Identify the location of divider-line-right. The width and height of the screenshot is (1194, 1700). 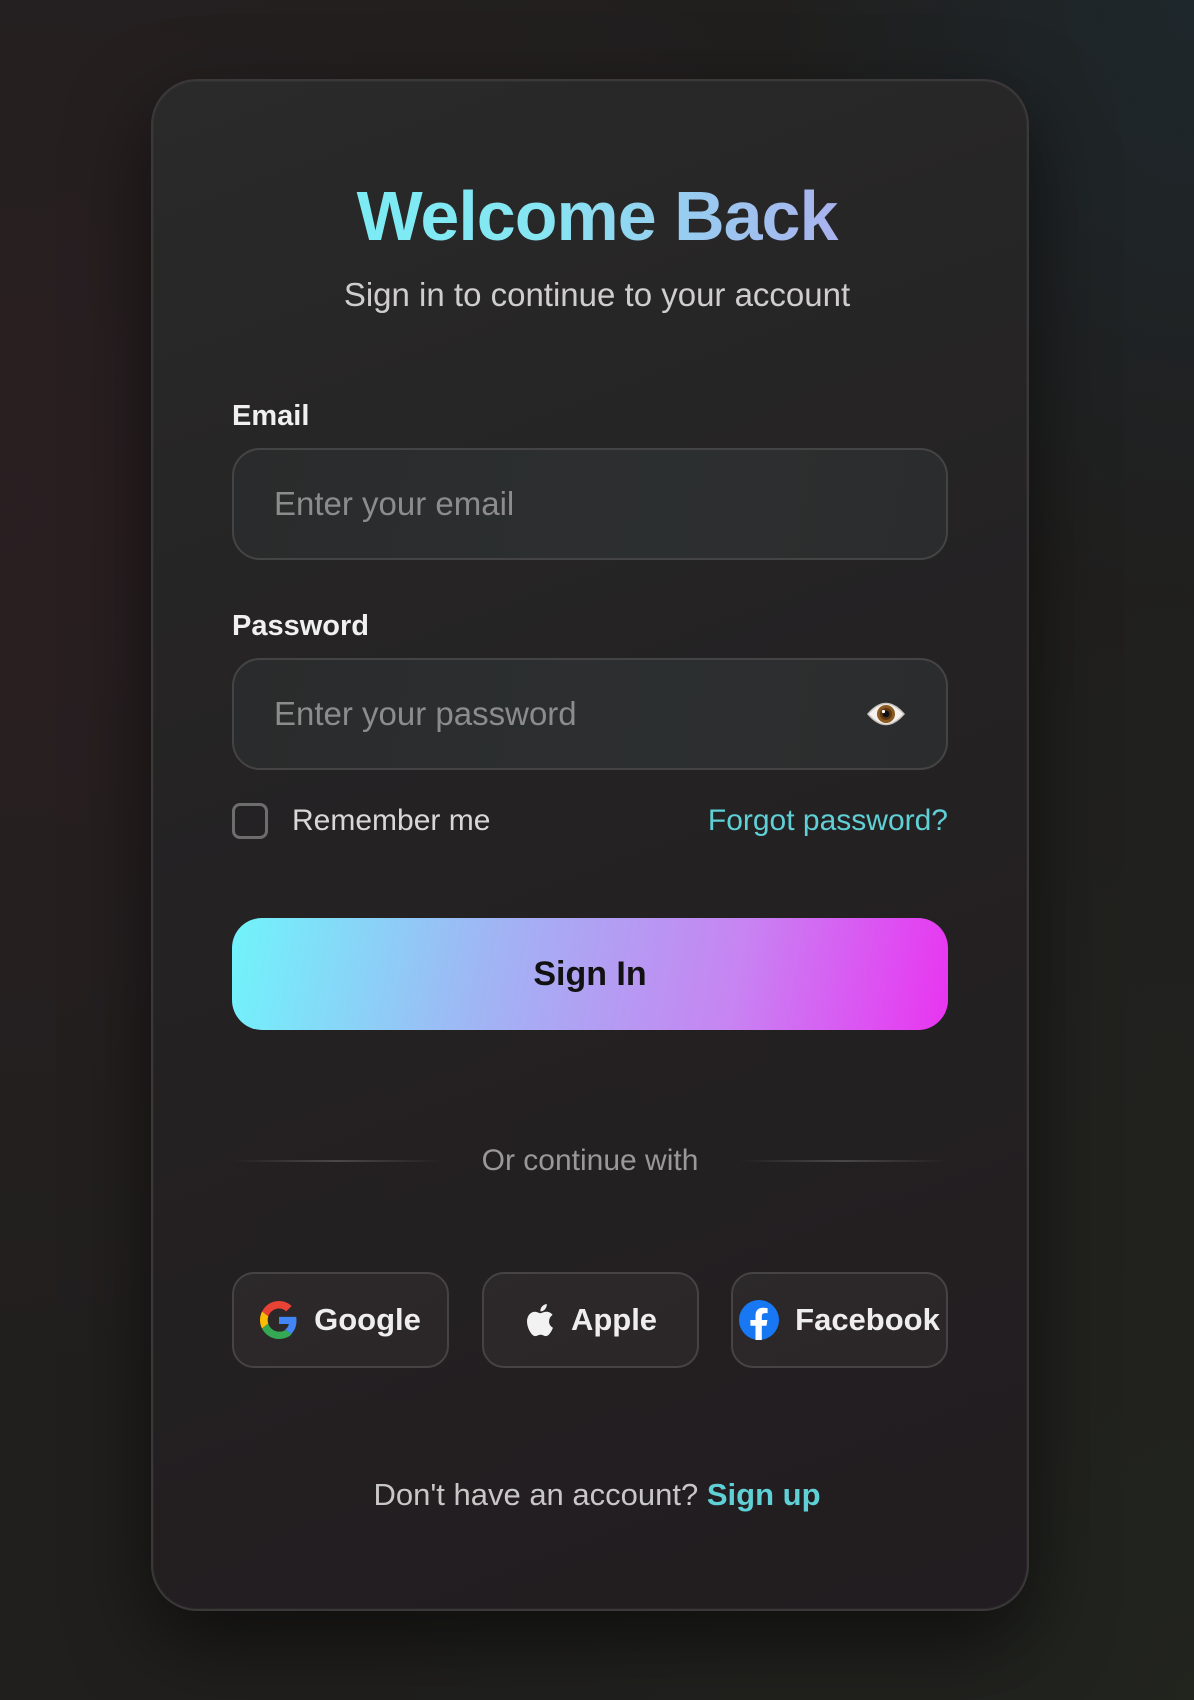
(843, 1161).